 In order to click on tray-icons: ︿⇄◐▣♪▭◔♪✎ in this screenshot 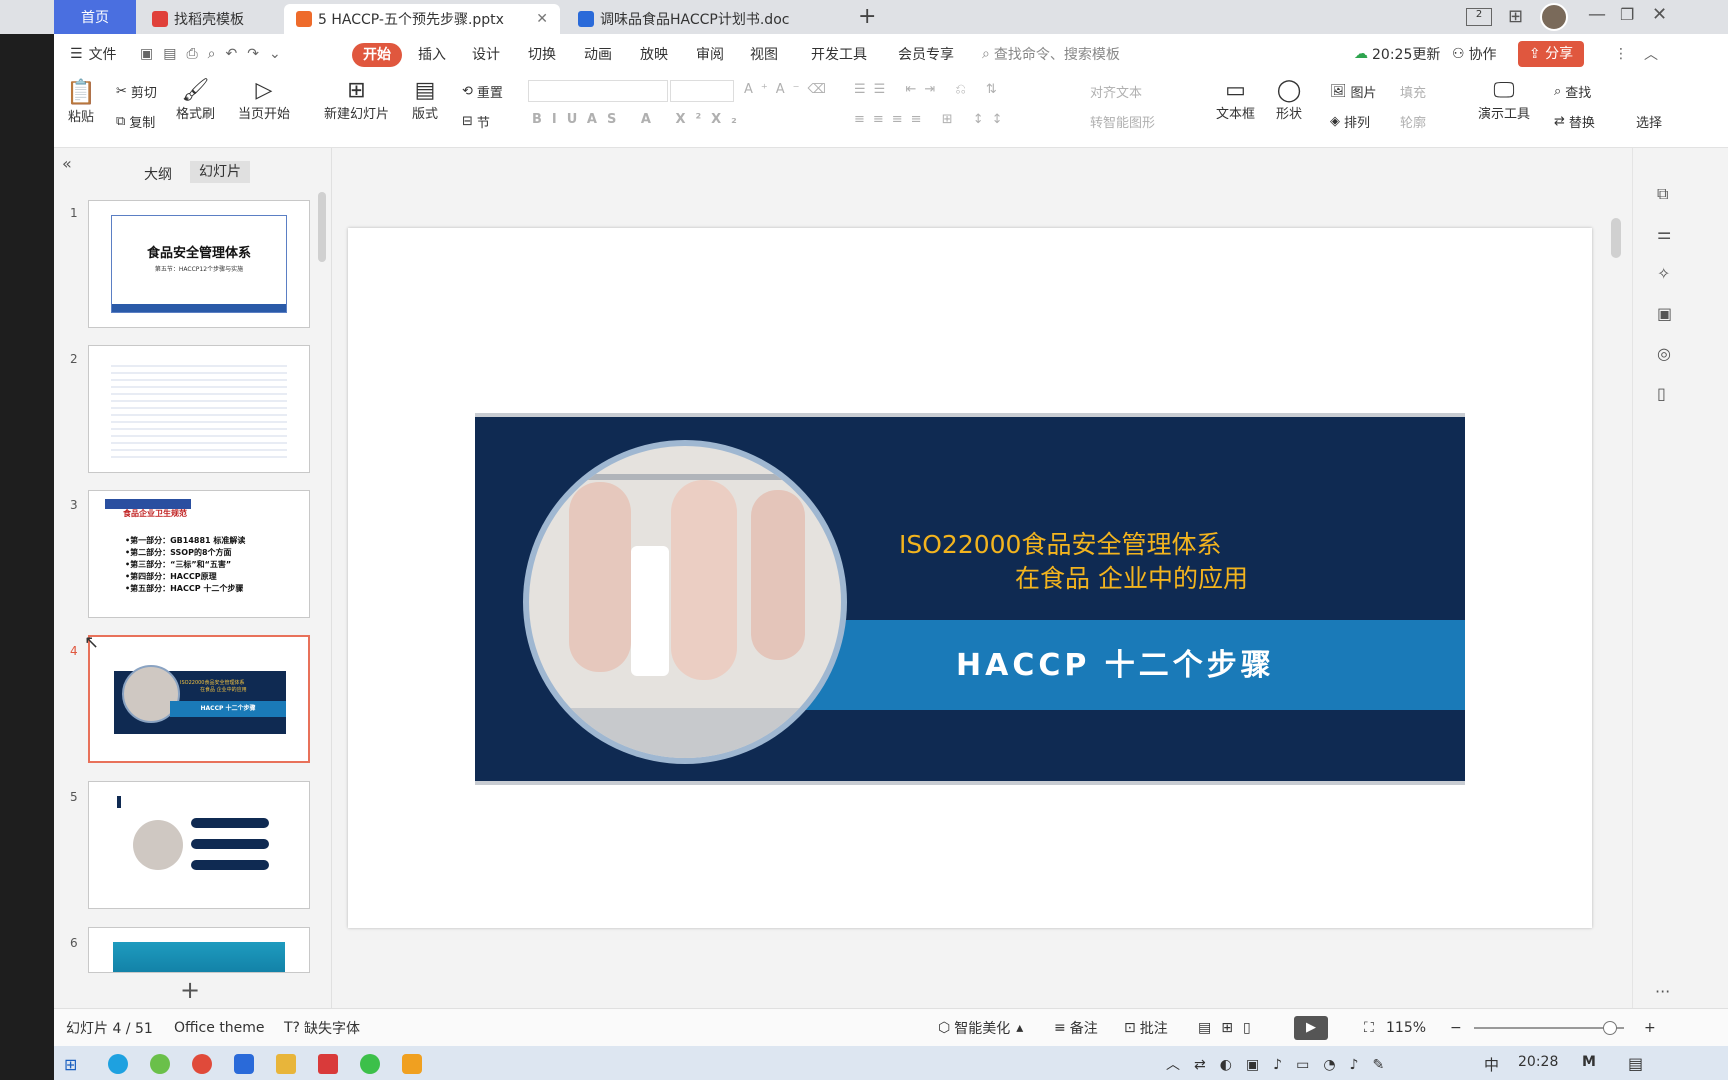, I will do `click(1282, 1064)`.